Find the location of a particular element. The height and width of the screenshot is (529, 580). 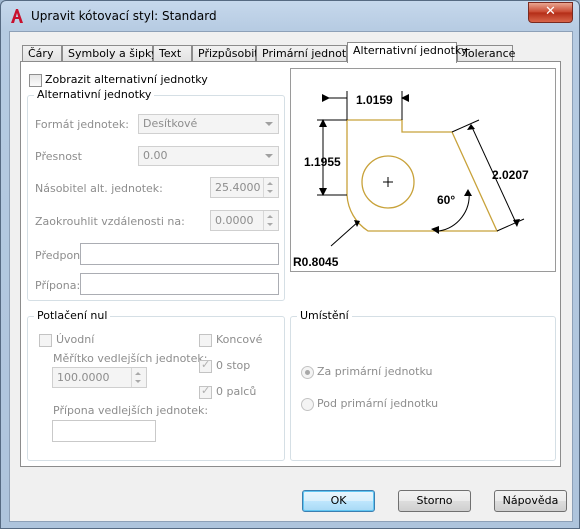

after-primary-radio is located at coordinates (307, 372).